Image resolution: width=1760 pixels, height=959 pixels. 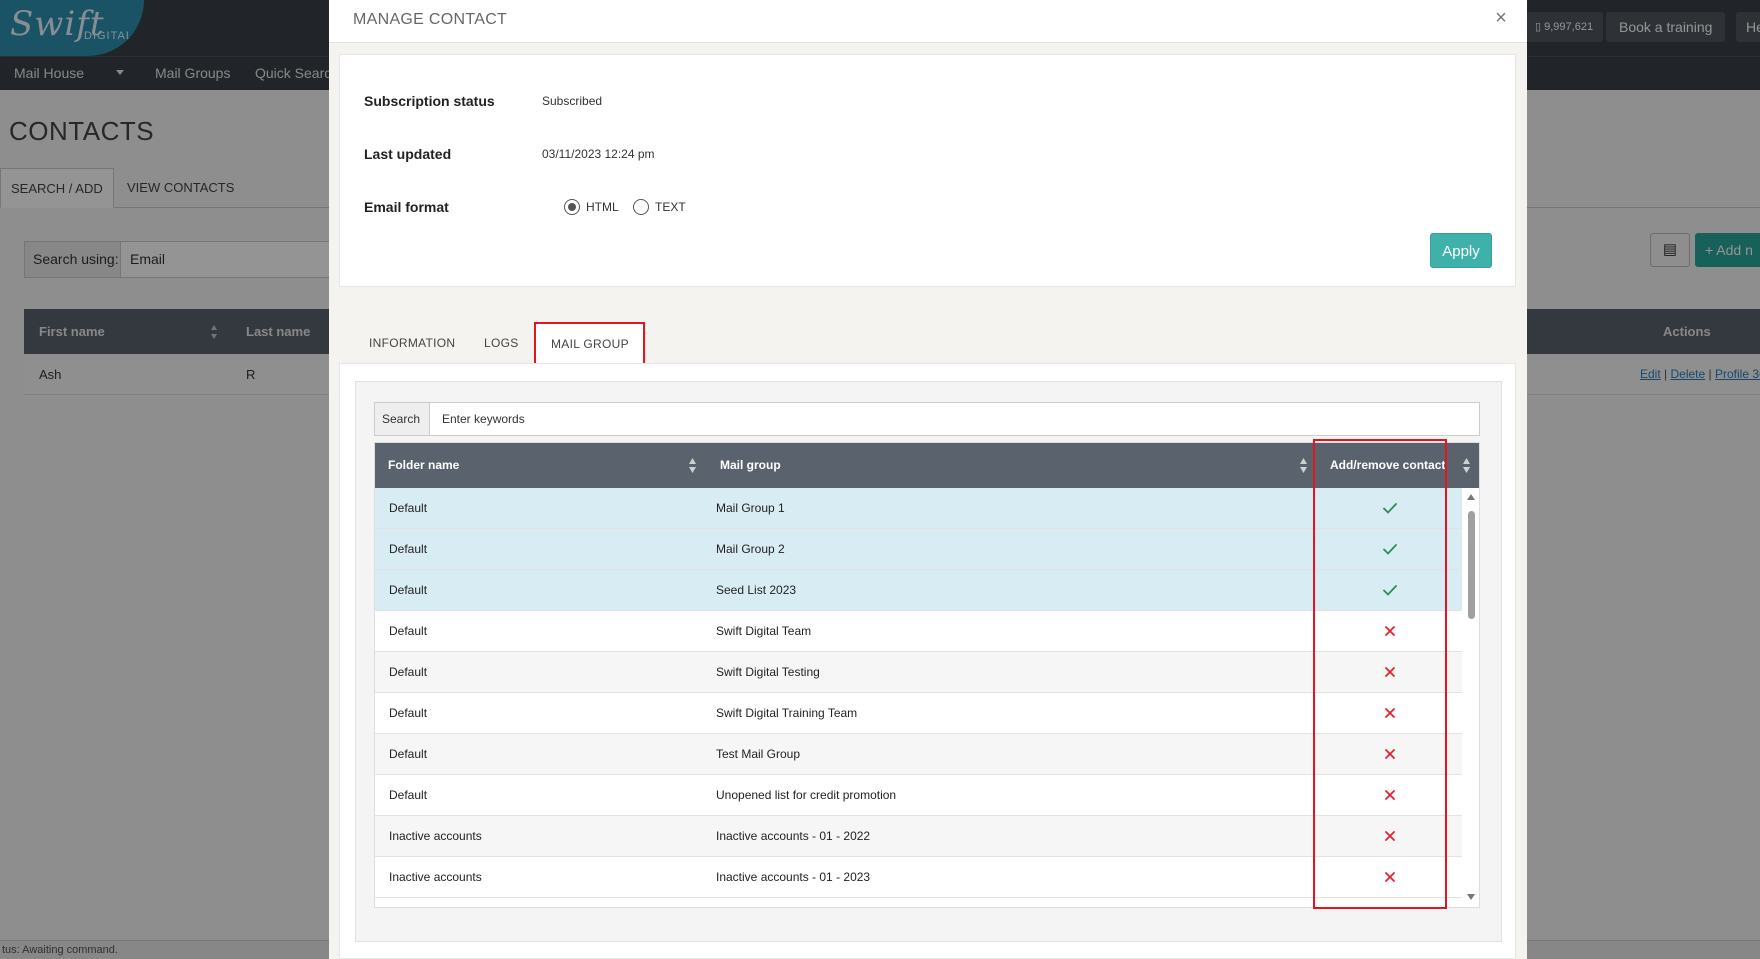 What do you see at coordinates (641, 207) in the screenshot?
I see `format-text-radio` at bounding box center [641, 207].